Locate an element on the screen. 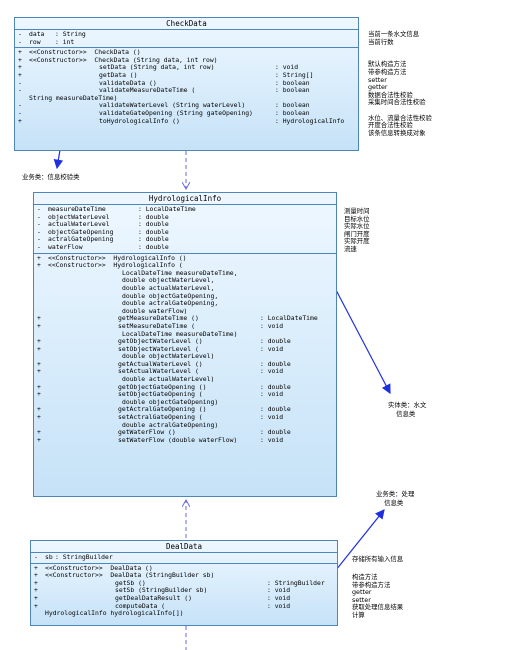 The height and width of the screenshot is (650, 513). class-member-row: - waterFlow : double is located at coordinates (185, 247).